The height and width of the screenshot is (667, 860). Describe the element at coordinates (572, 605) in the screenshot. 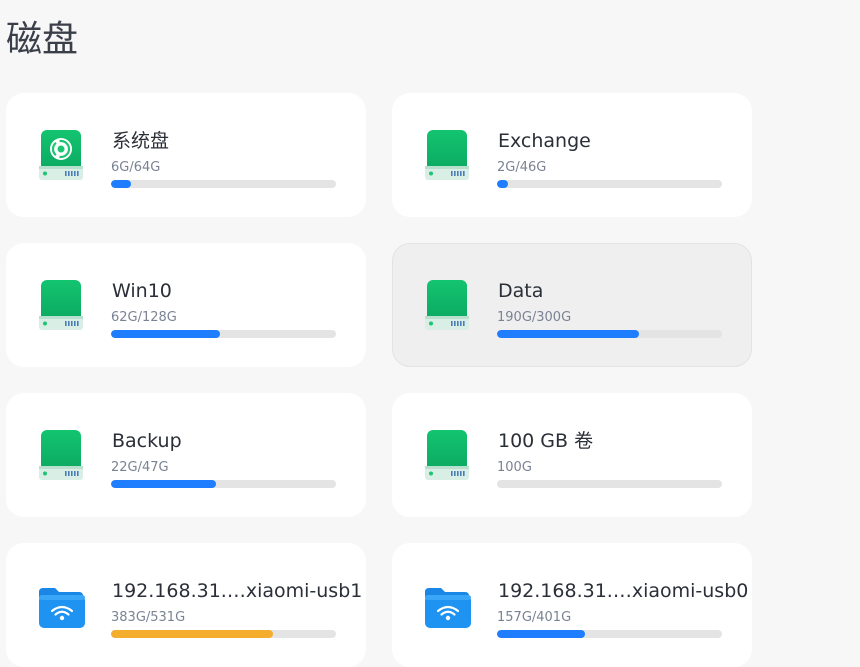

I see `disk-card-7: 192.168.31.…xiaomi-usb0 157G/401G` at that location.